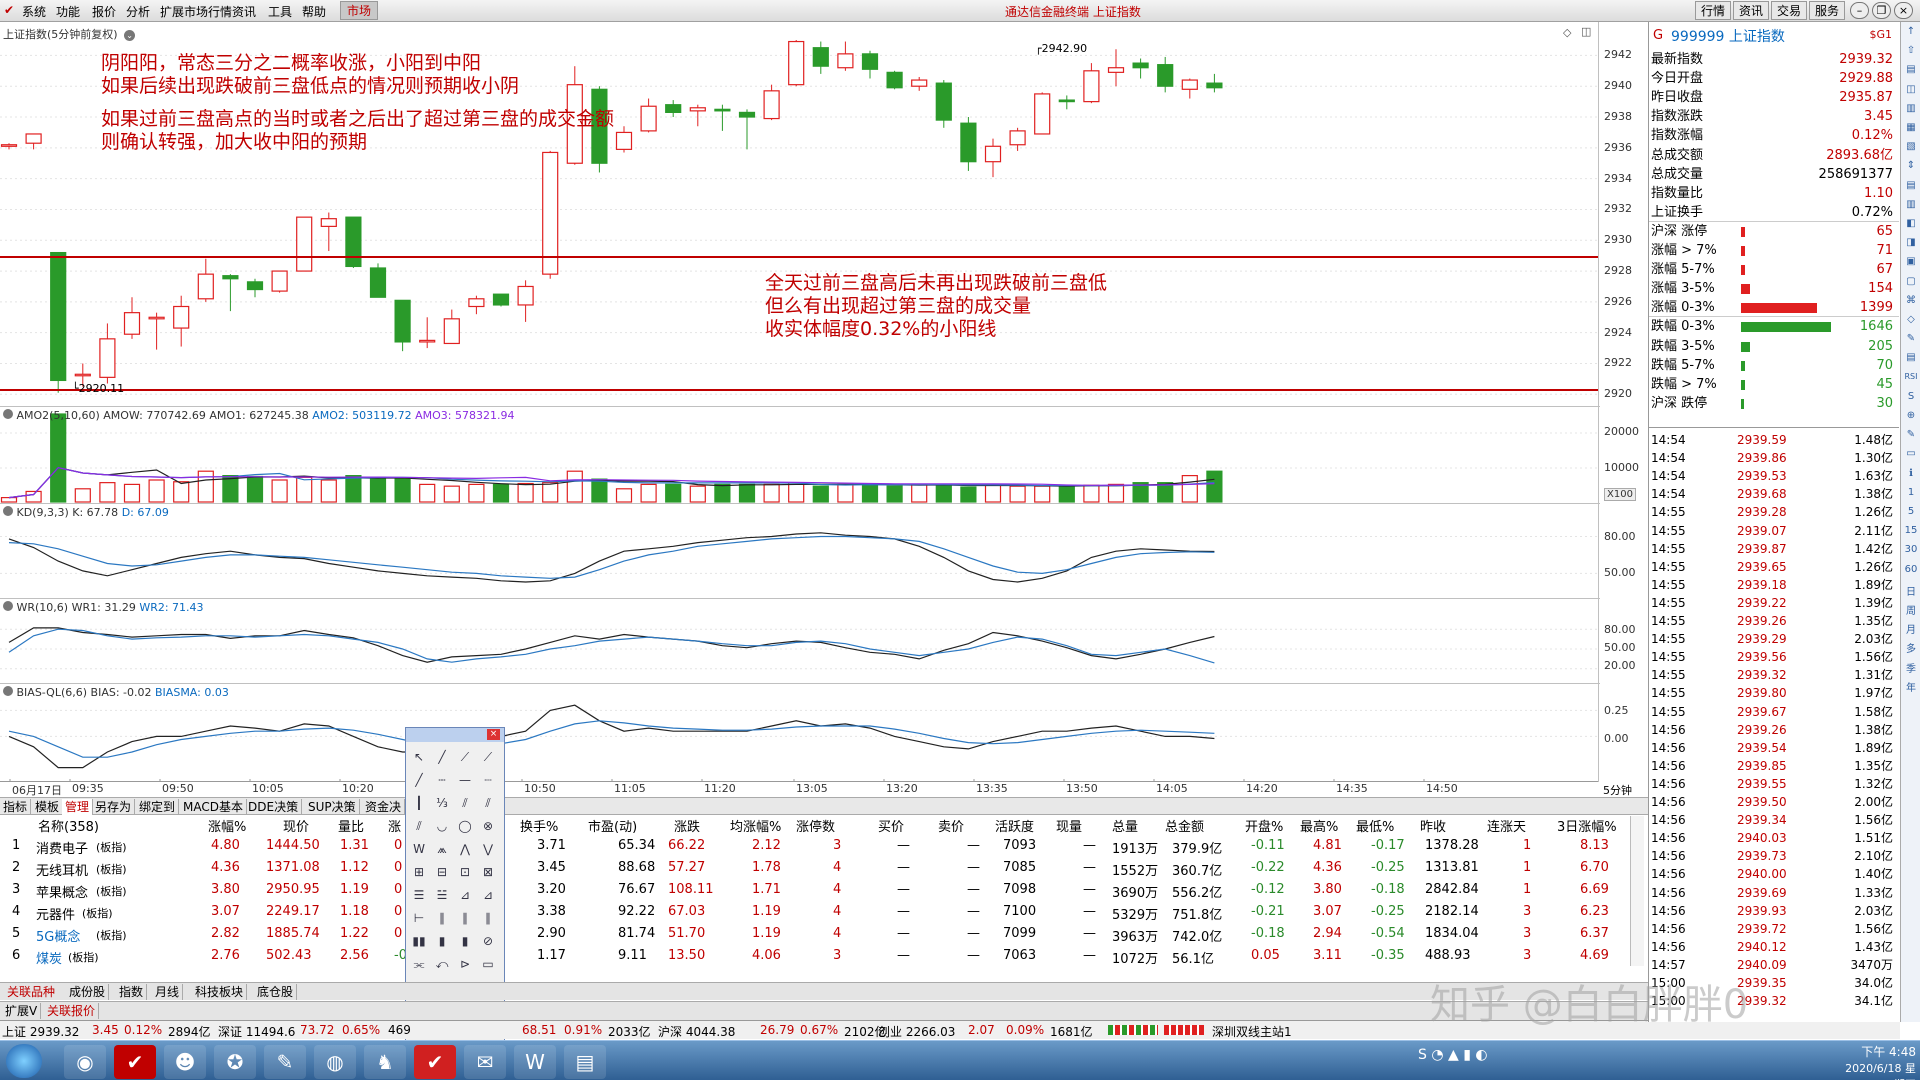  I want to click on globe-icon: ◍, so click(335, 1062).